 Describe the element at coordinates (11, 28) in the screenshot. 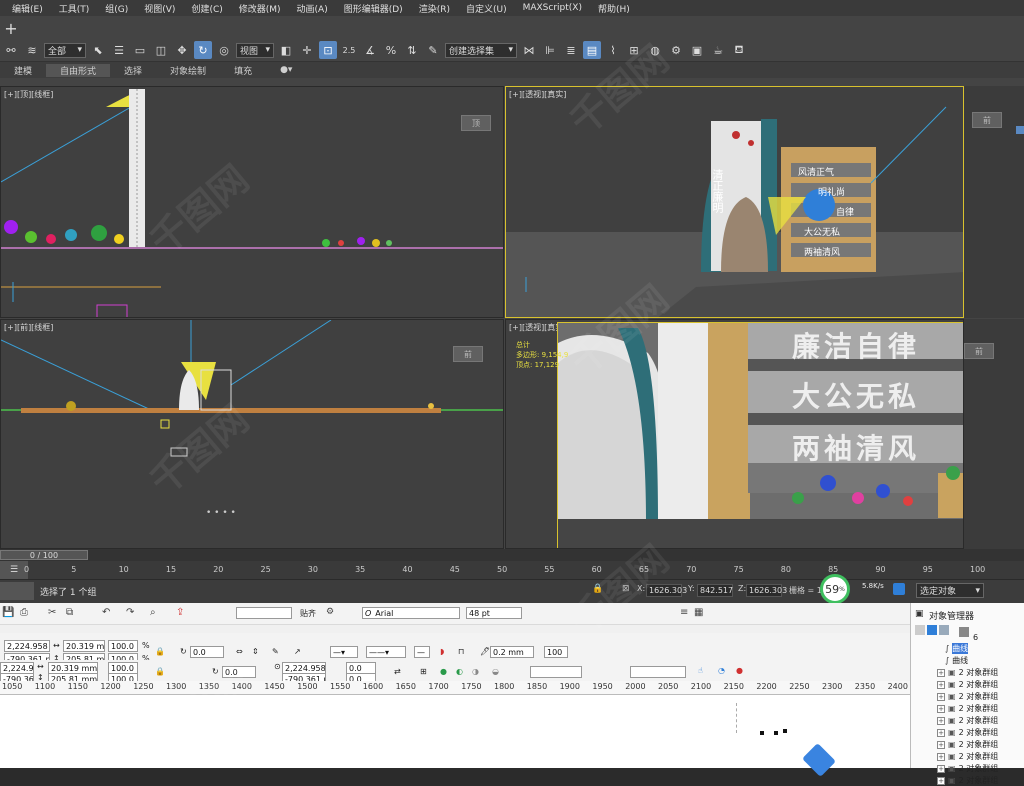

I see `plus-icon: +` at that location.